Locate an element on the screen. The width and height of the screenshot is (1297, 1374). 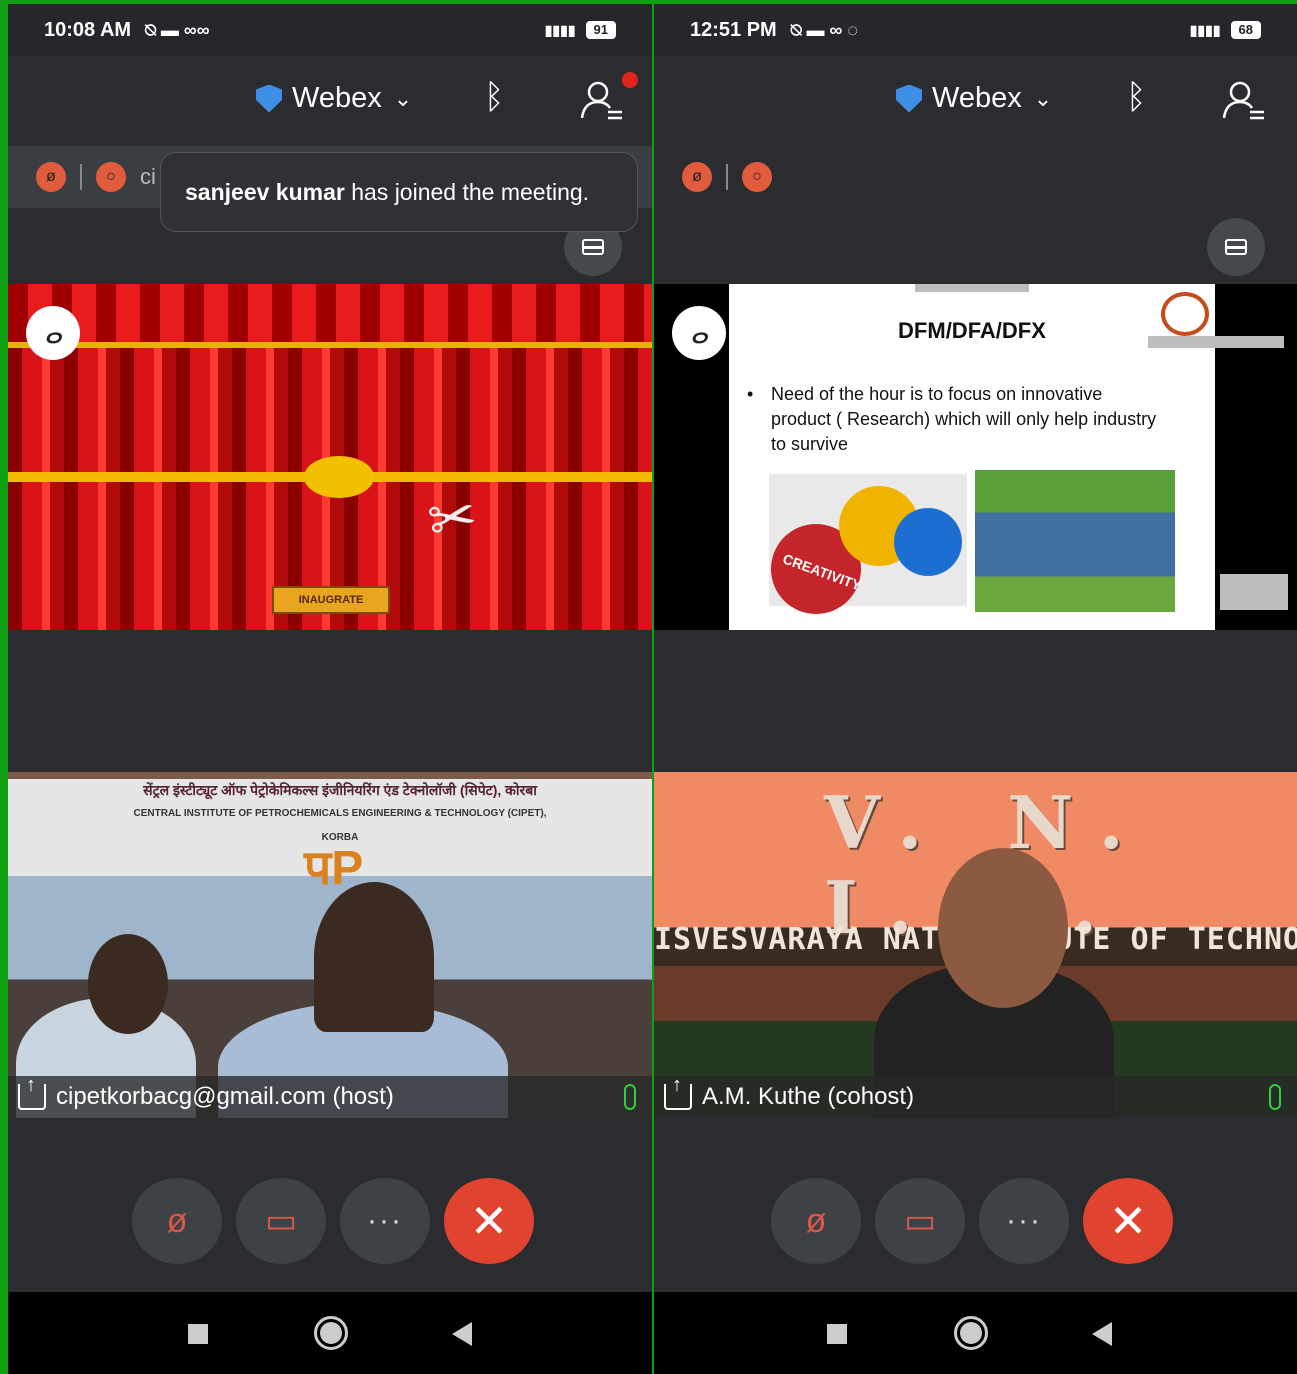
slide-toolbar is located at coordinates (972, 288).